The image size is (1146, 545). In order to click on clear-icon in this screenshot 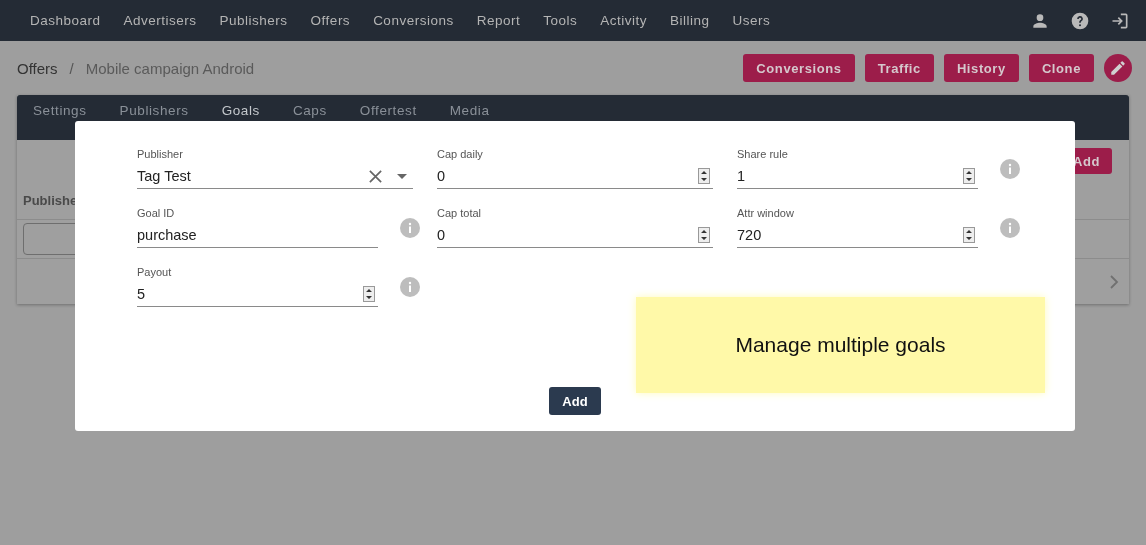, I will do `click(375, 176)`.